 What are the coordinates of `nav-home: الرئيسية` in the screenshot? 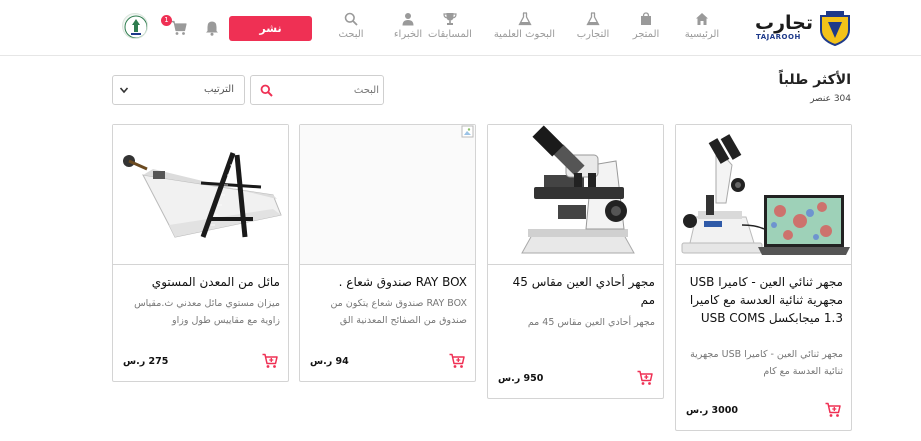 It's located at (702, 26).